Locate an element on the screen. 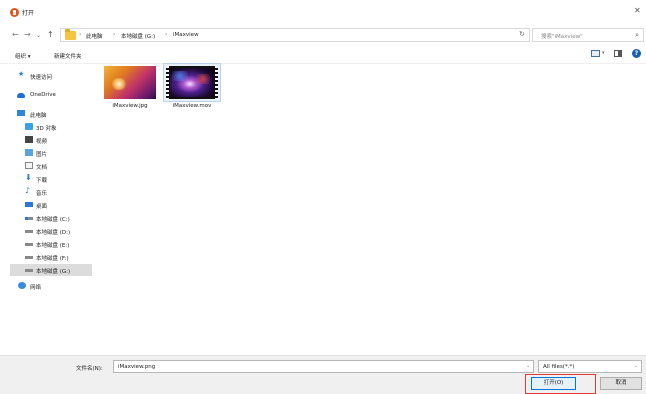 This screenshot has height=394, width=646. sidebar-item-network: 网络 is located at coordinates (51, 286).